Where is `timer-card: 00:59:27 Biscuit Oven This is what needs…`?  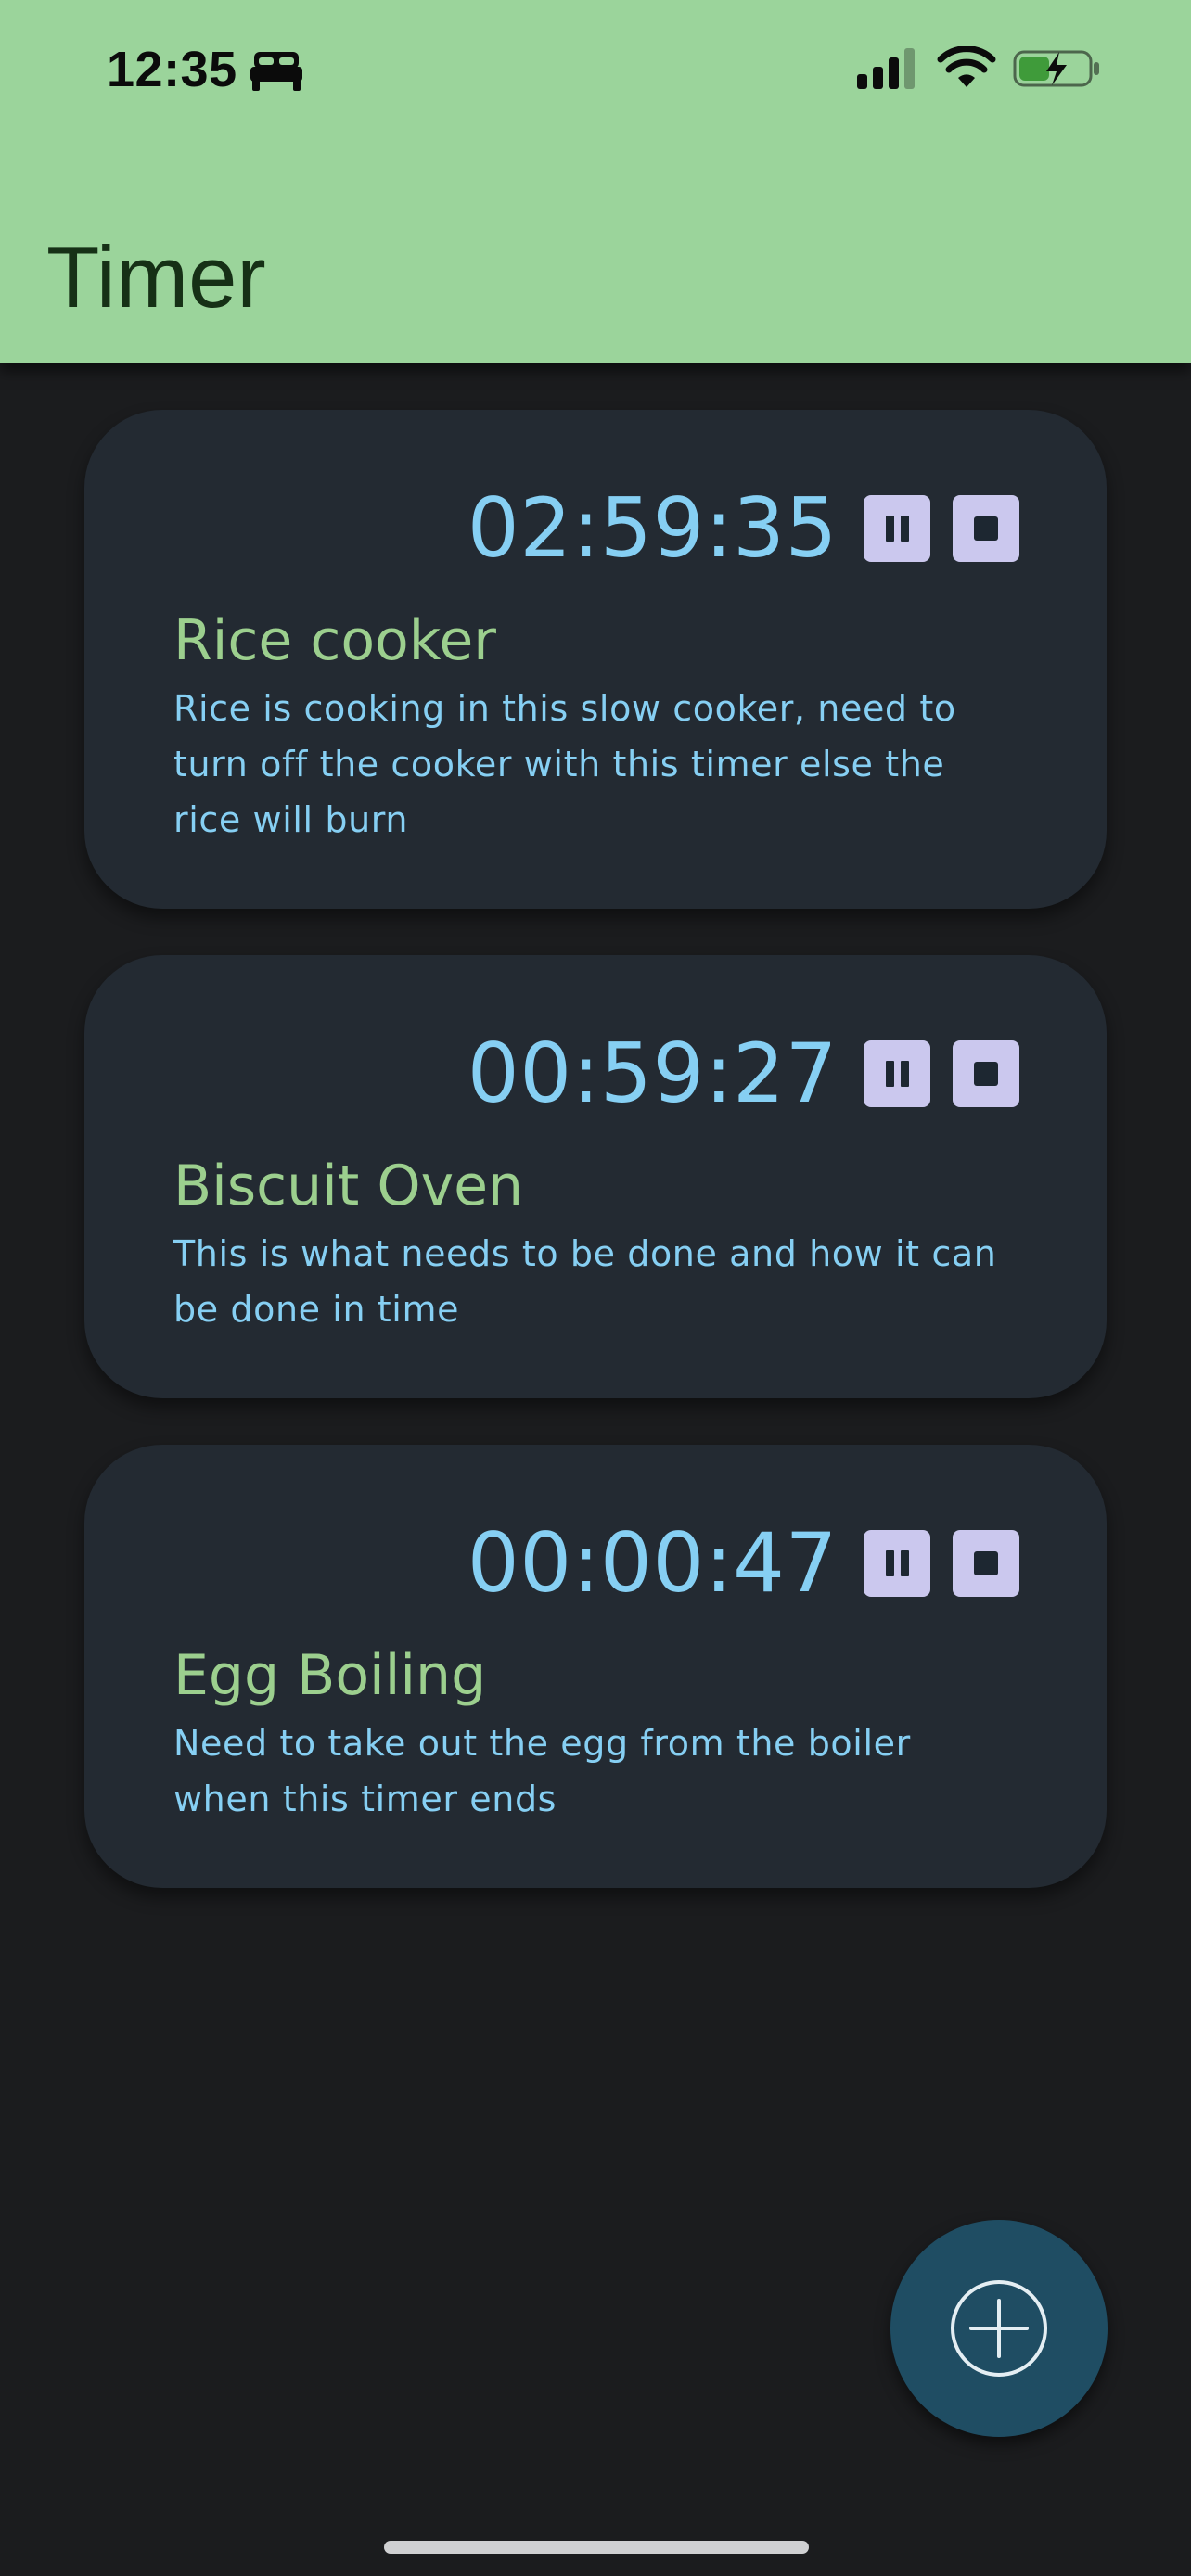 timer-card: 00:59:27 Biscuit Oven This is what needs… is located at coordinates (595, 1176).